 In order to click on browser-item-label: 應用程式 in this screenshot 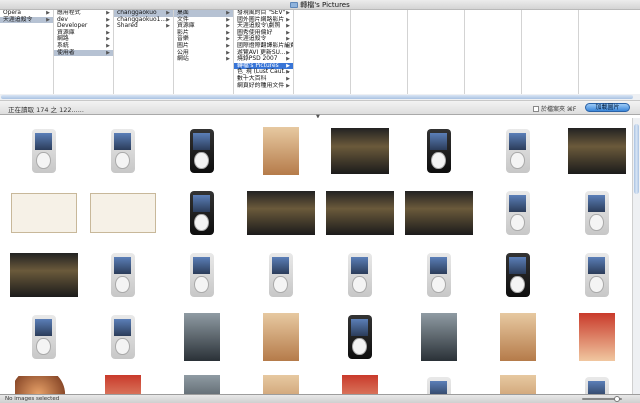, I will do `click(69, 13)`.